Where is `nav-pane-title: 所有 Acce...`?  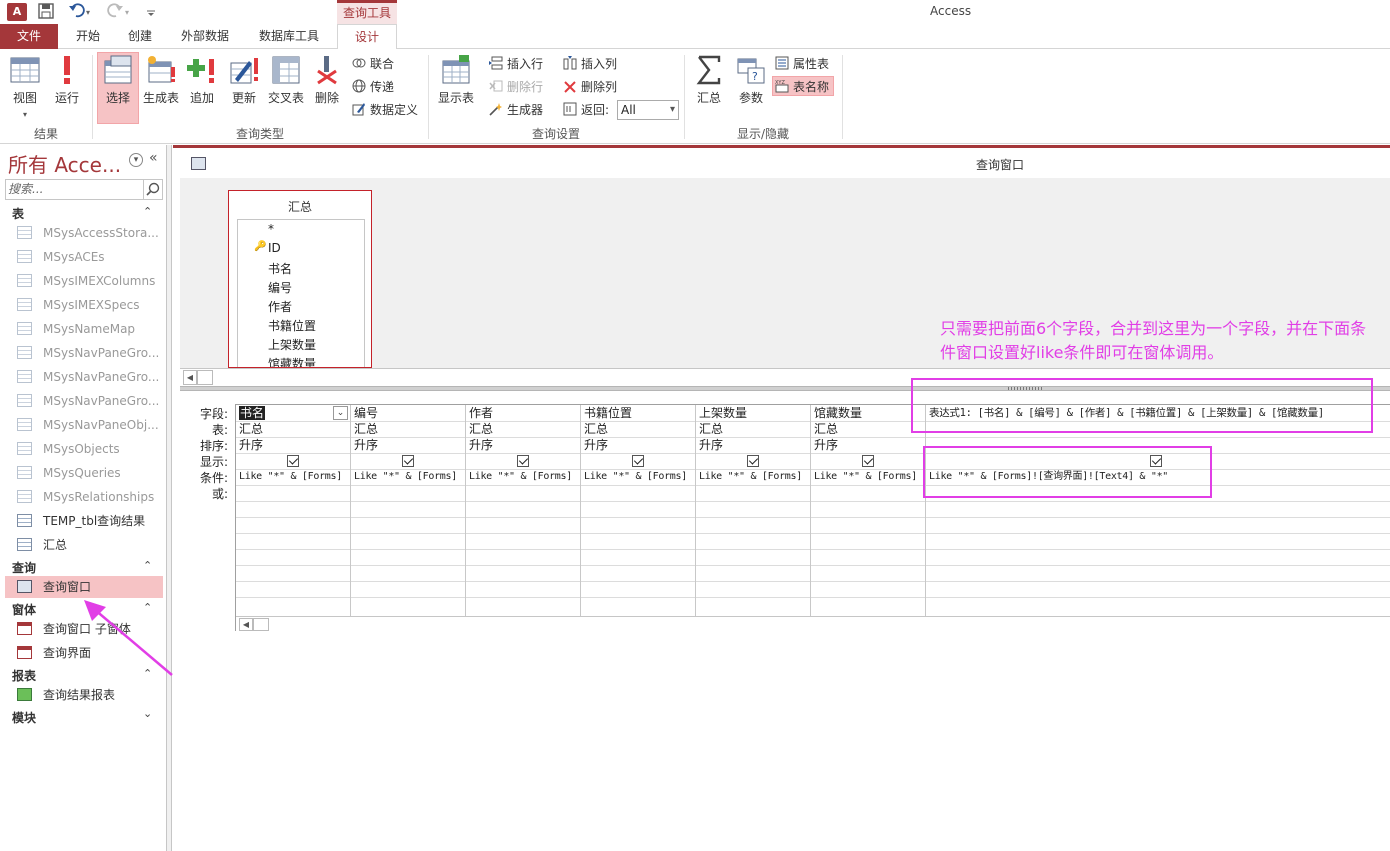 nav-pane-title: 所有 Acce... is located at coordinates (64, 163).